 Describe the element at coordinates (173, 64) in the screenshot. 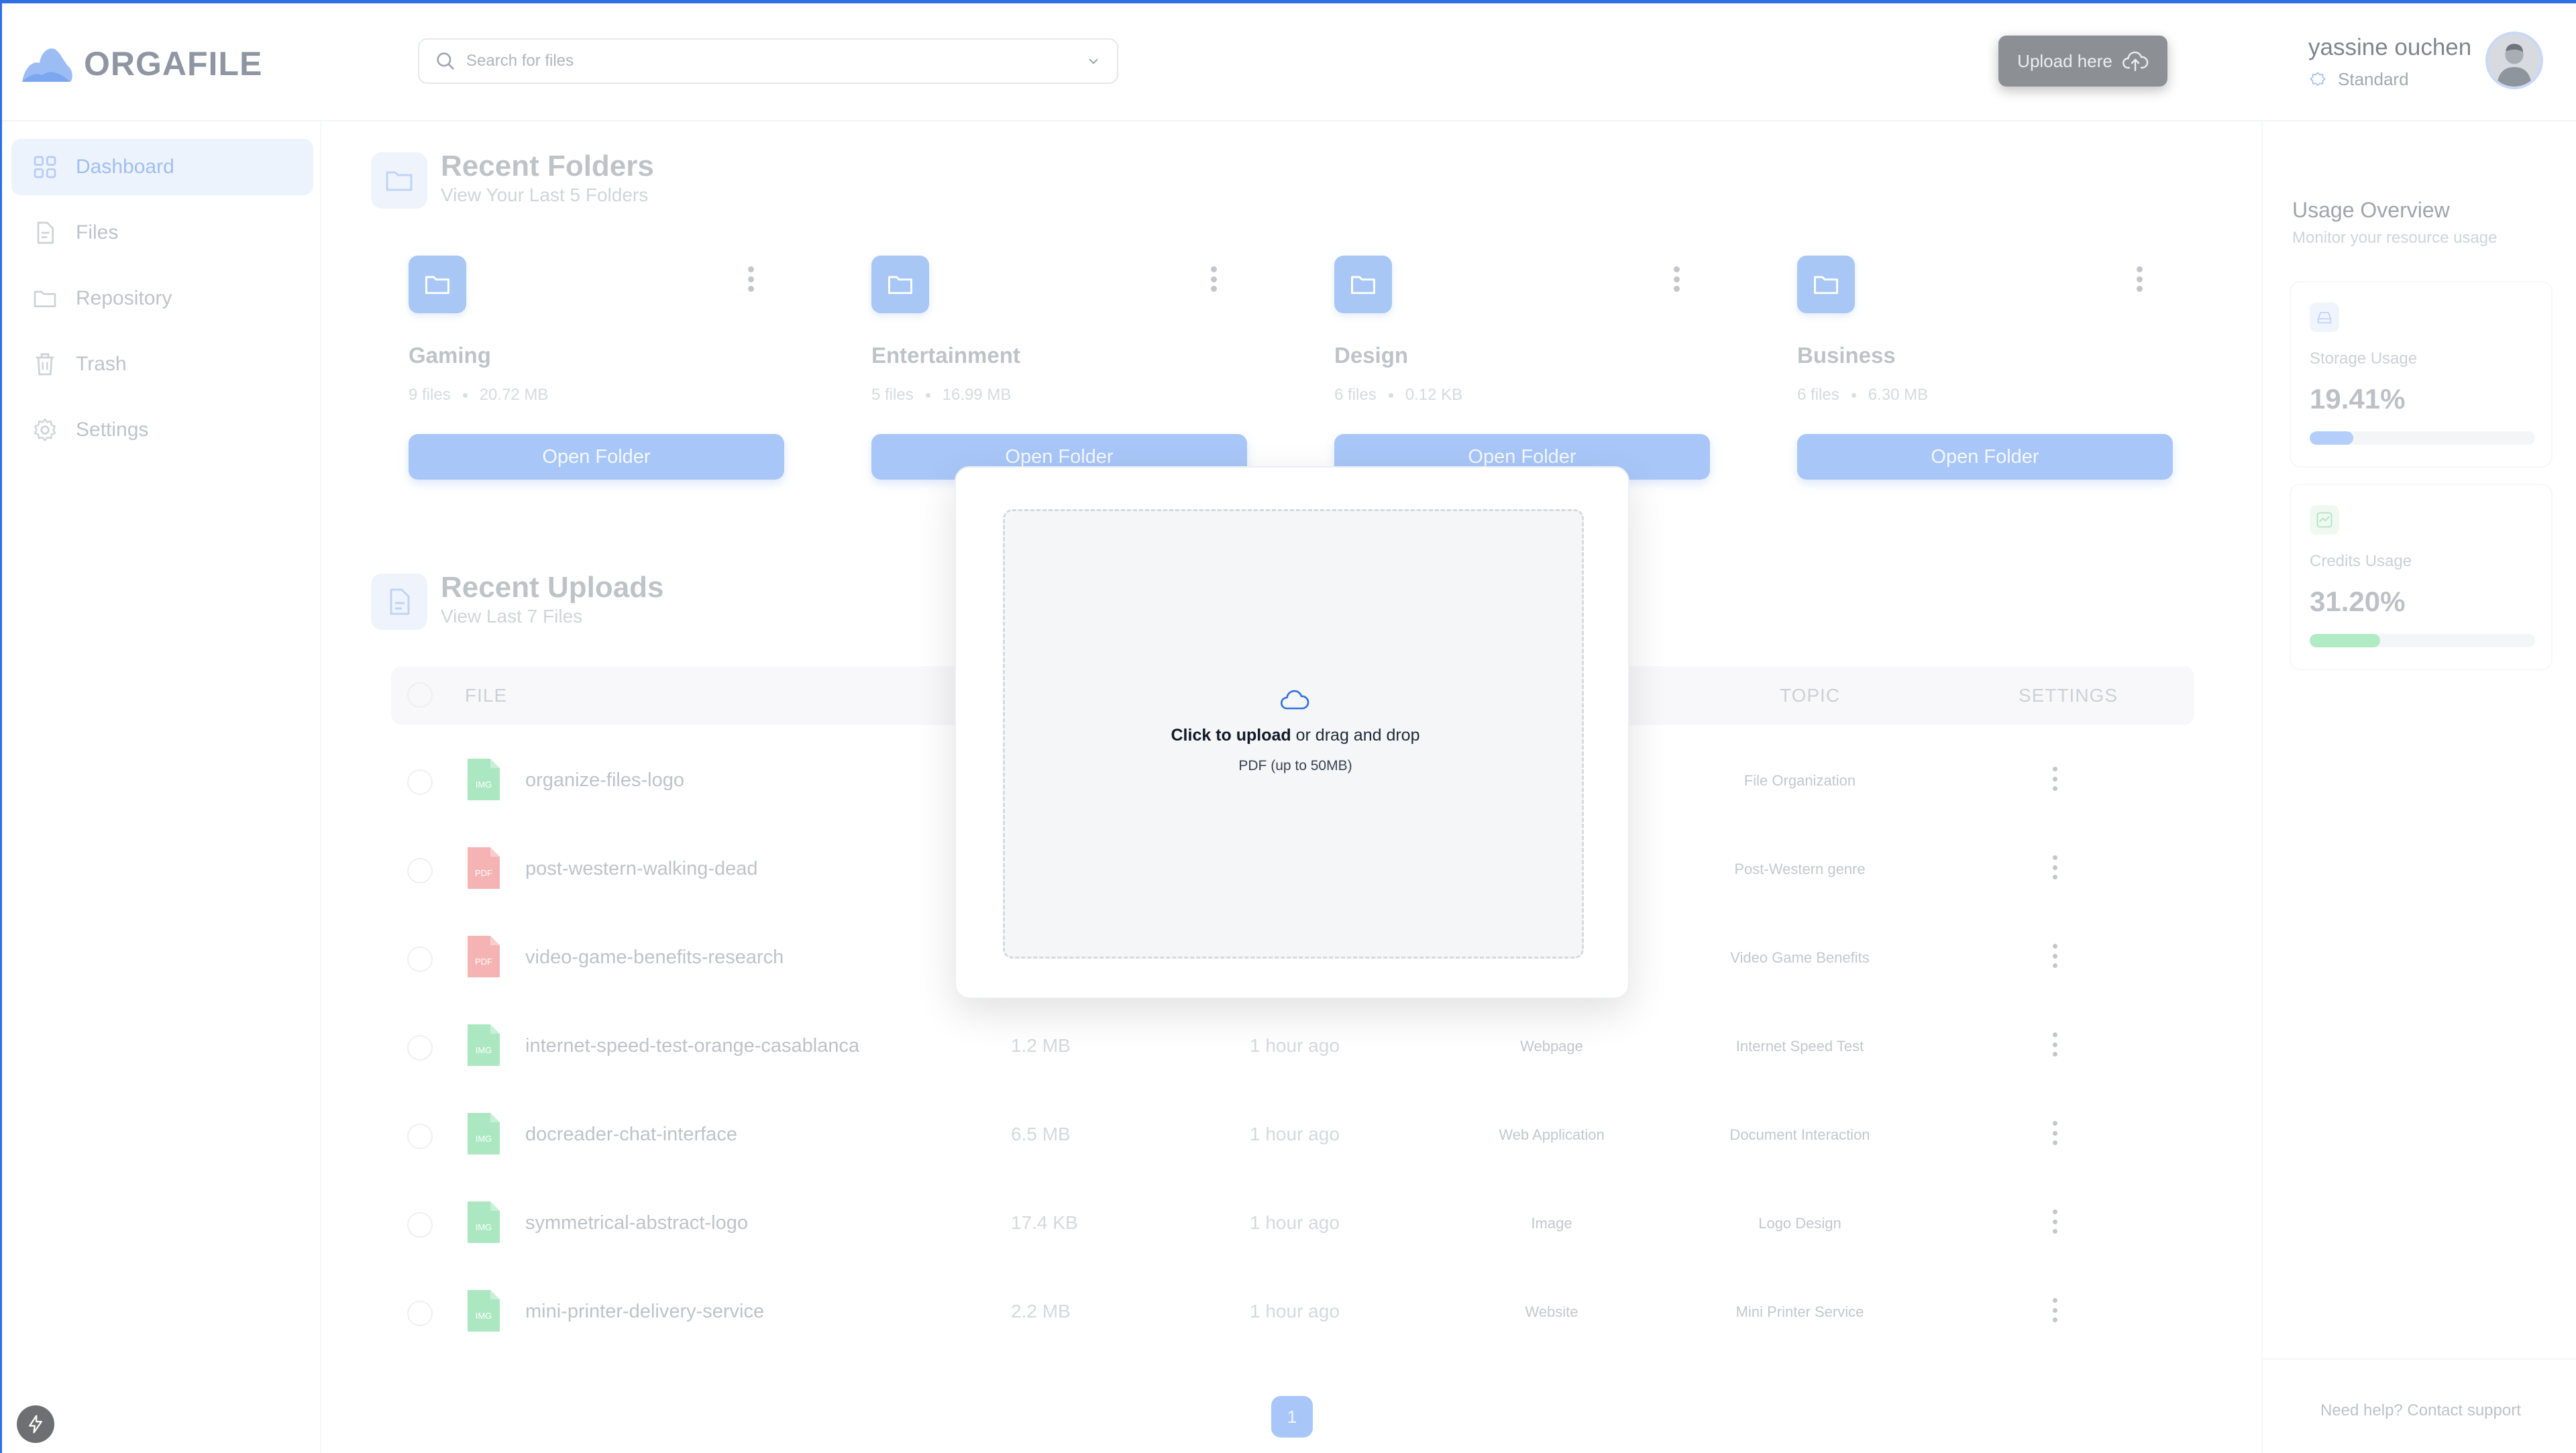

I see `brand-name: ORGAFILE` at that location.